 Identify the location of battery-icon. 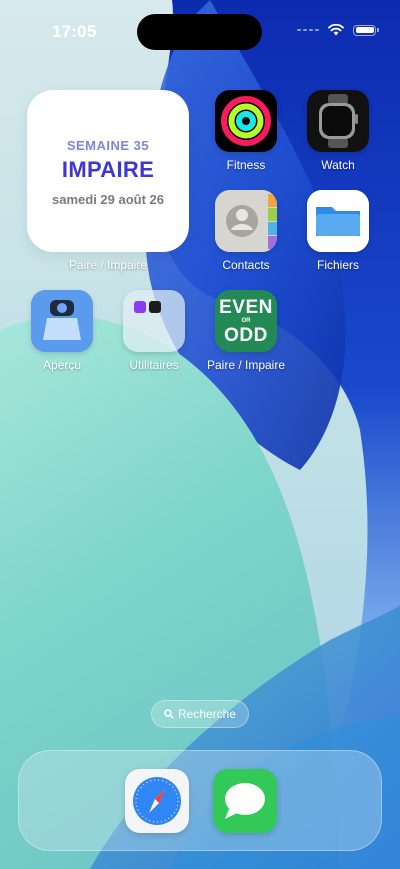
(366, 30).